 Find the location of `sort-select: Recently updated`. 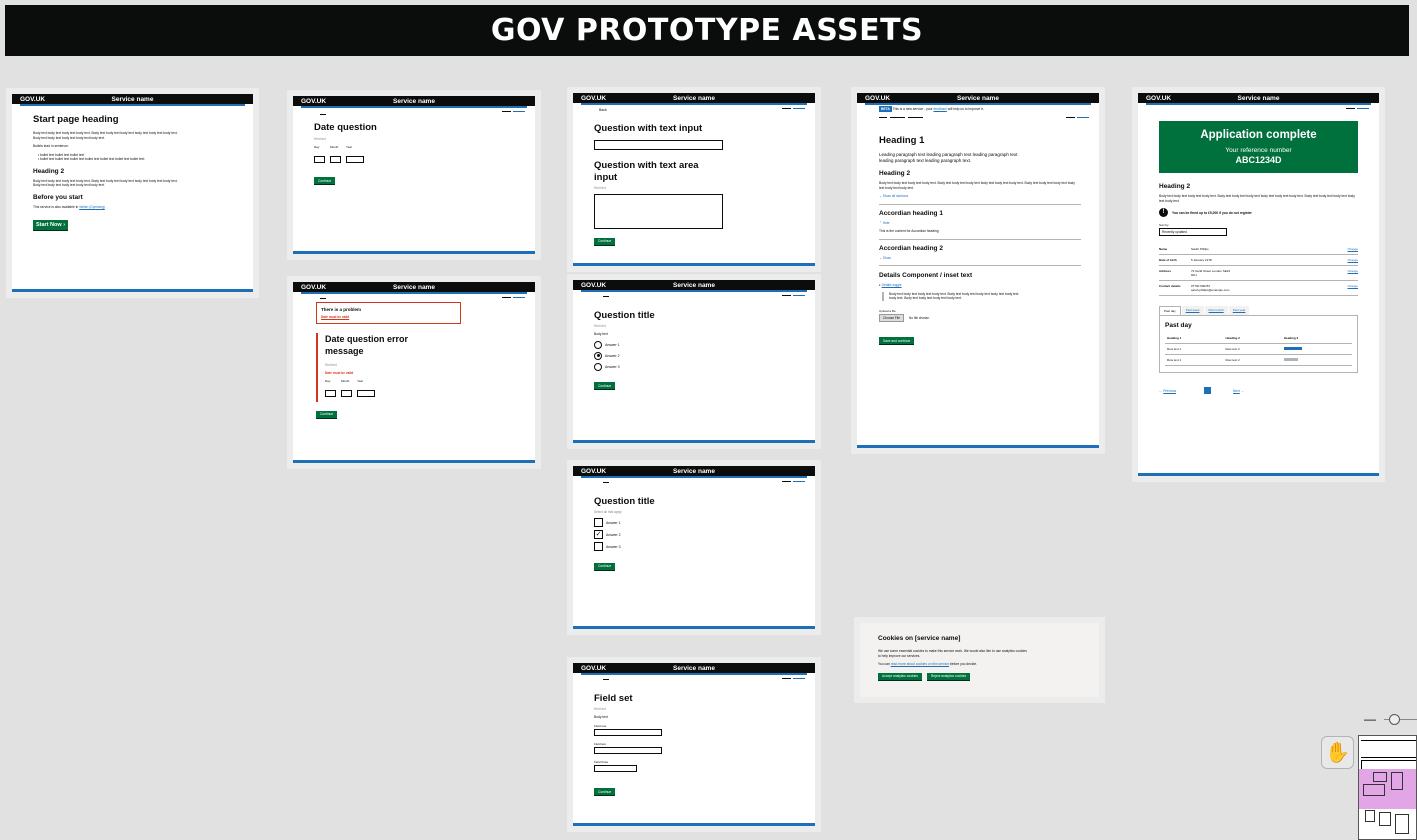

sort-select: Recently updated is located at coordinates (1193, 232).